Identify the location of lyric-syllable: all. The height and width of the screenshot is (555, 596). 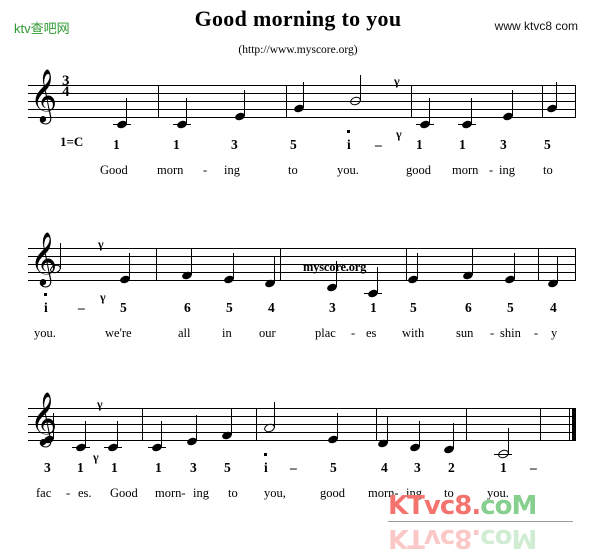
(184, 333).